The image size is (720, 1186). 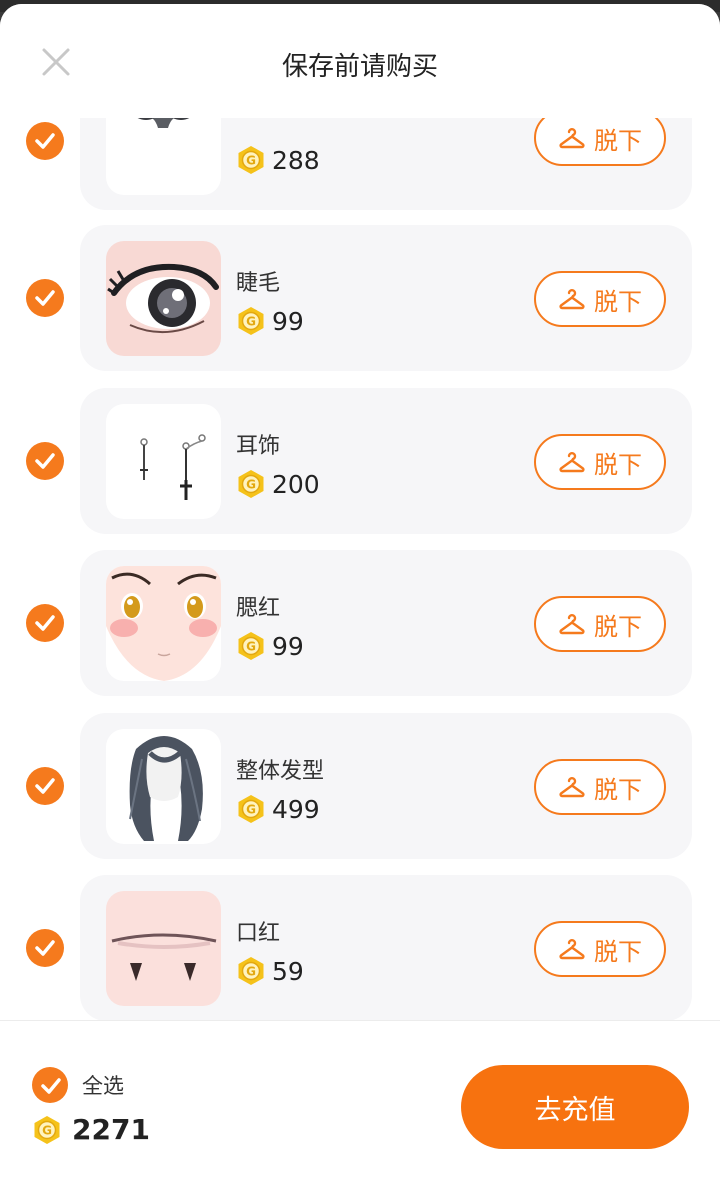 What do you see at coordinates (386, 786) in the screenshot?
I see `item-card: 整体发型 499 脱下` at bounding box center [386, 786].